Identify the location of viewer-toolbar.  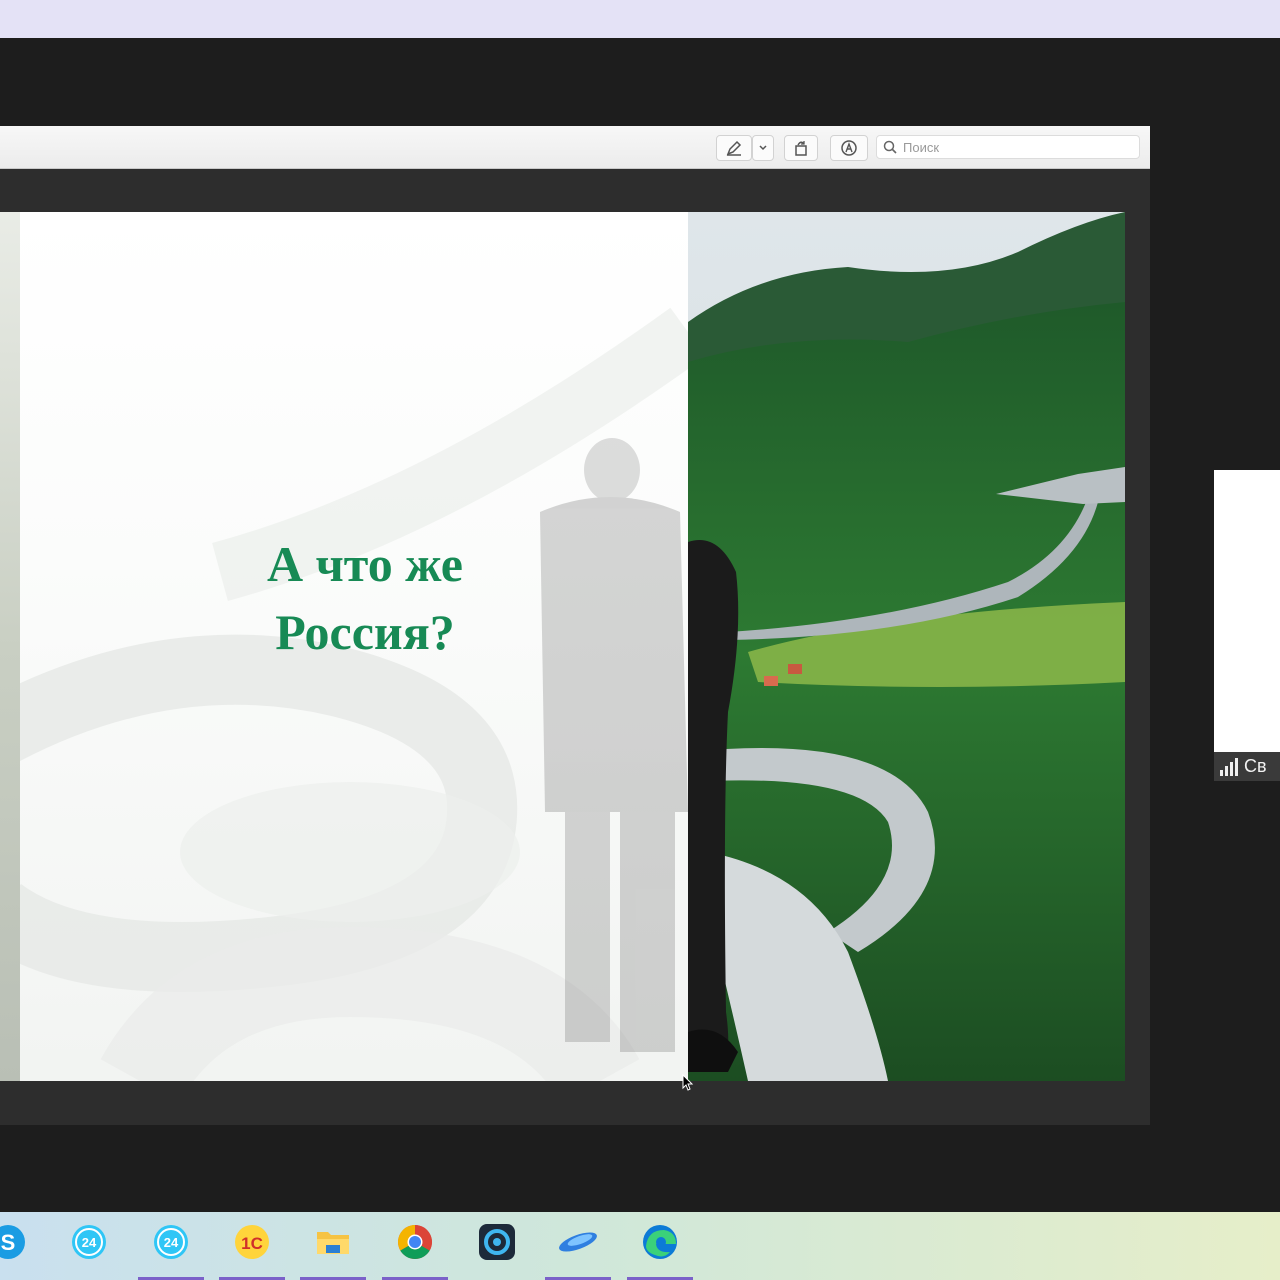
(575, 147).